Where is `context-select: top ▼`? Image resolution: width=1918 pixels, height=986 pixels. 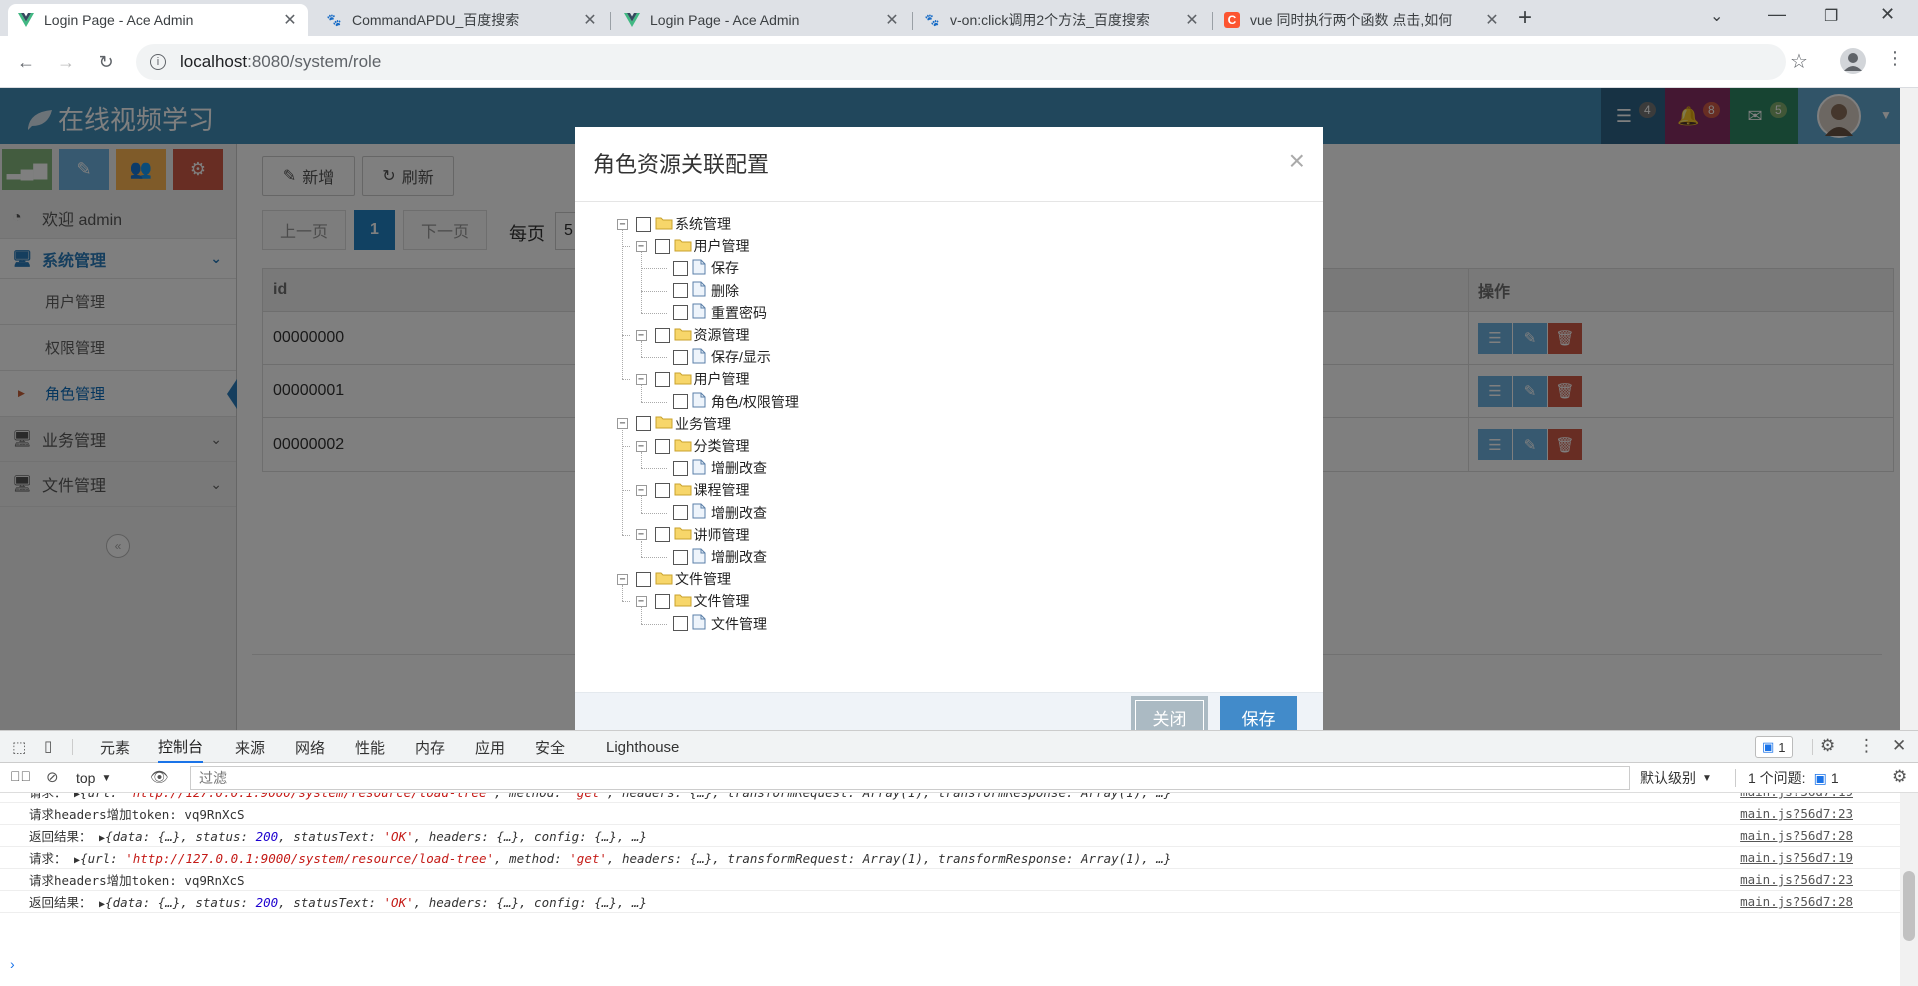 context-select: top ▼ is located at coordinates (93, 778).